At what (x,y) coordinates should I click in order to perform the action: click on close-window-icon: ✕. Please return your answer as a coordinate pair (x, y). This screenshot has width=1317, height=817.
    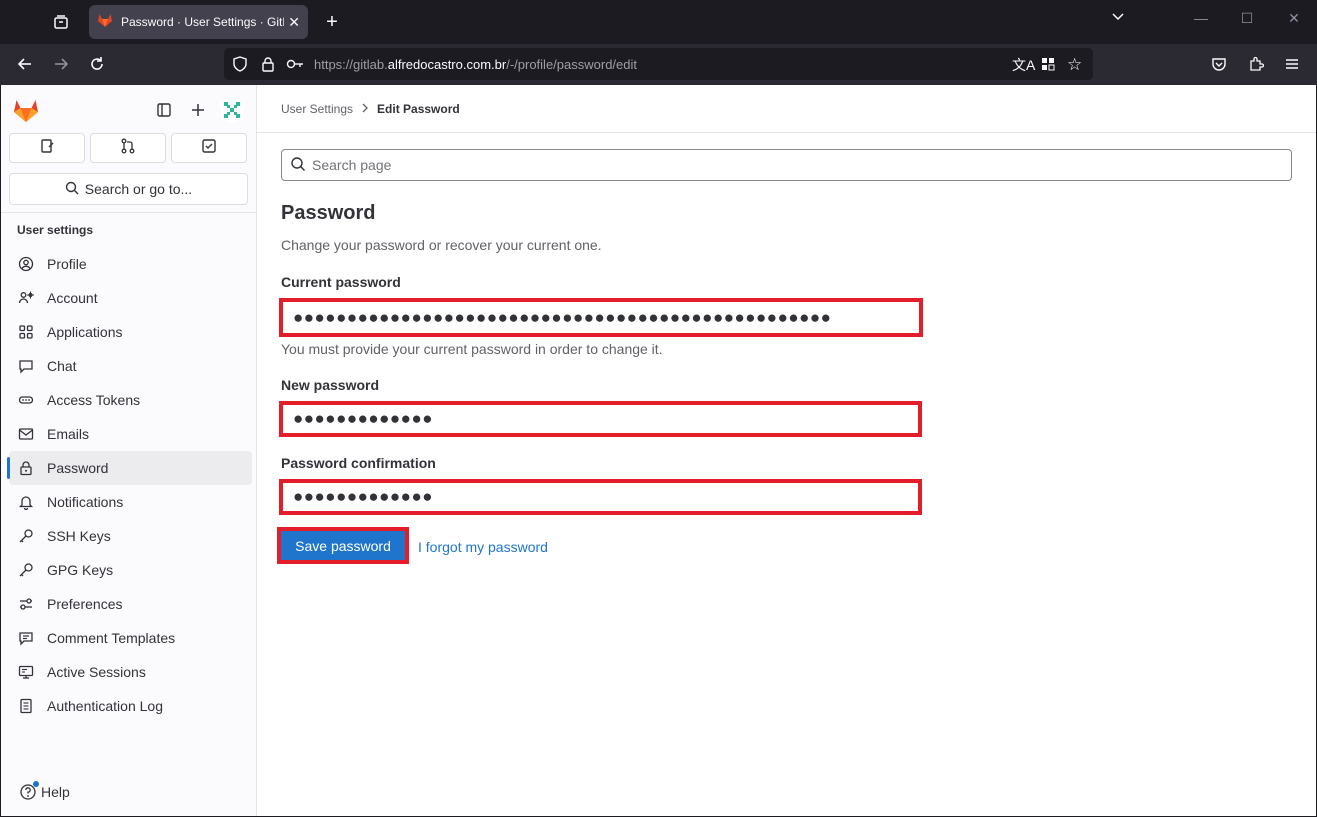
    Looking at the image, I should click on (1294, 18).